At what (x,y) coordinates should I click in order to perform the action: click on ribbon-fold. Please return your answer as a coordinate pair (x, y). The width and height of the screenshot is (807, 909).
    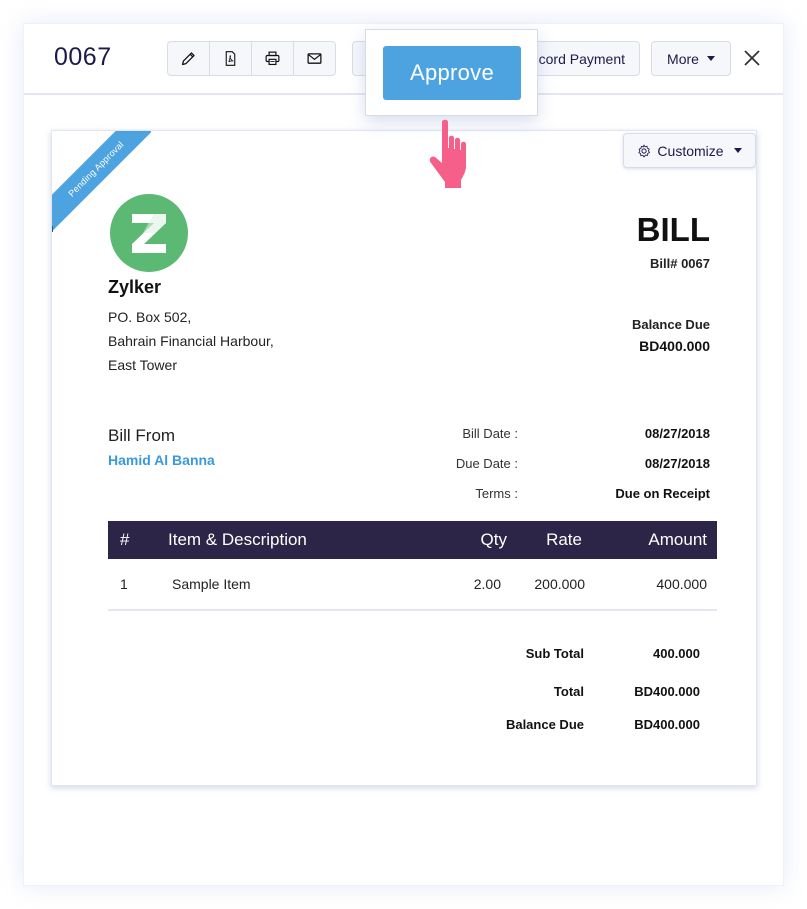
    Looking at the image, I should click on (52, 229).